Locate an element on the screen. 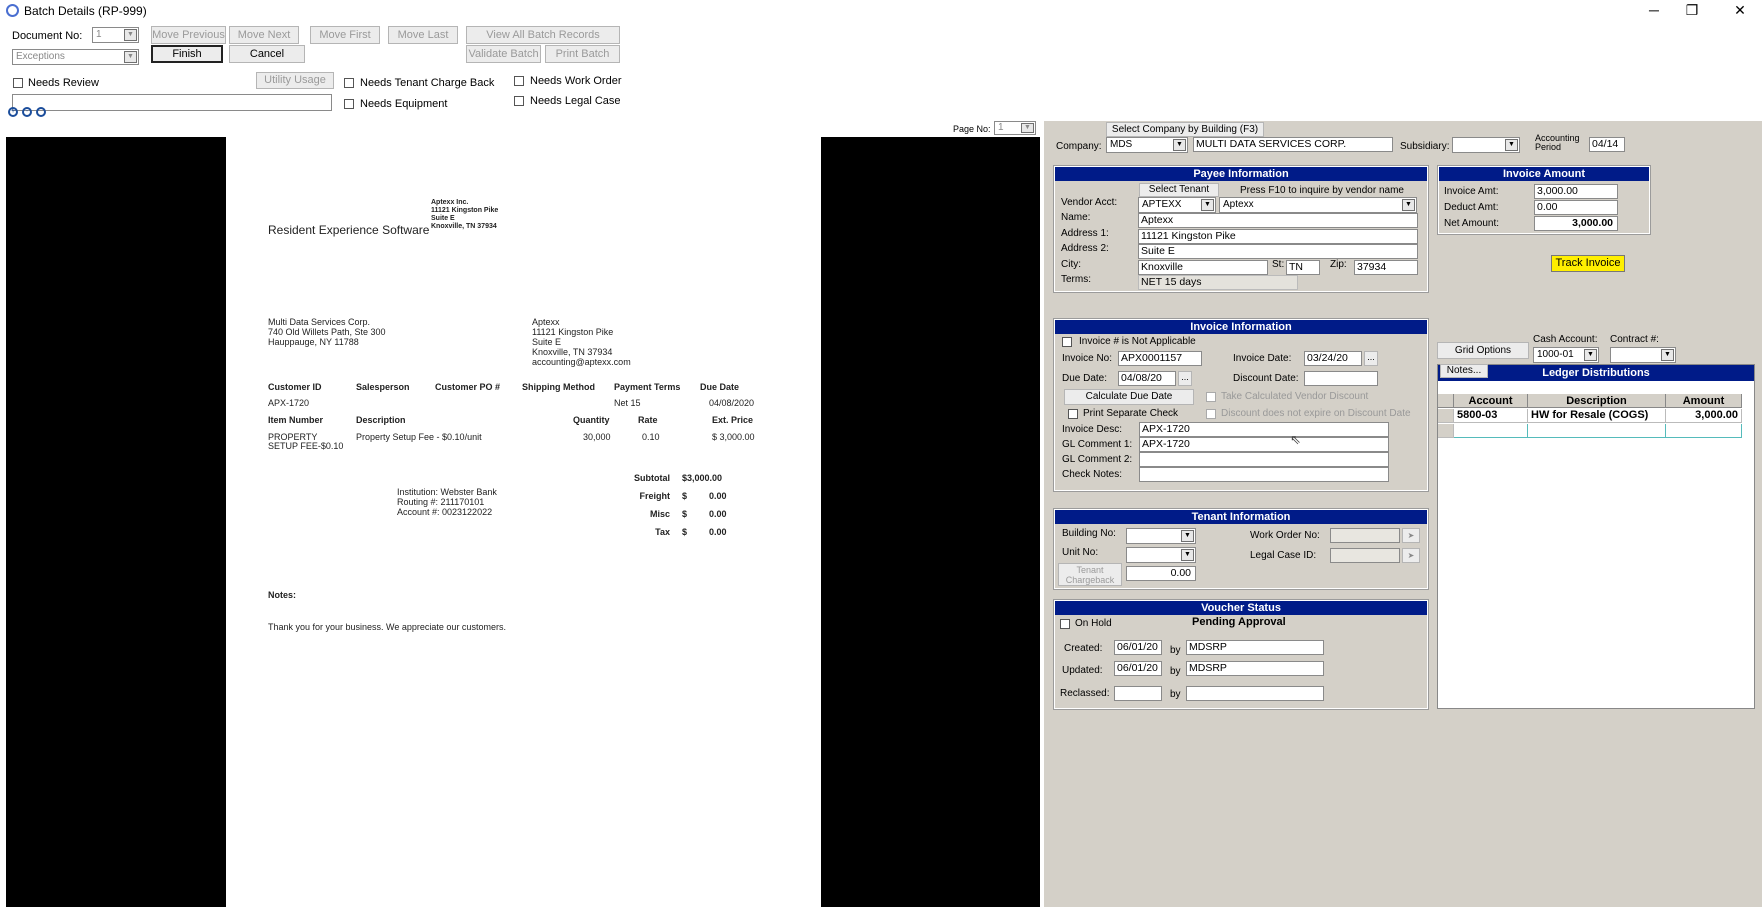  calculate-due-date-button: Calculate Due Date is located at coordinates (1129, 397).